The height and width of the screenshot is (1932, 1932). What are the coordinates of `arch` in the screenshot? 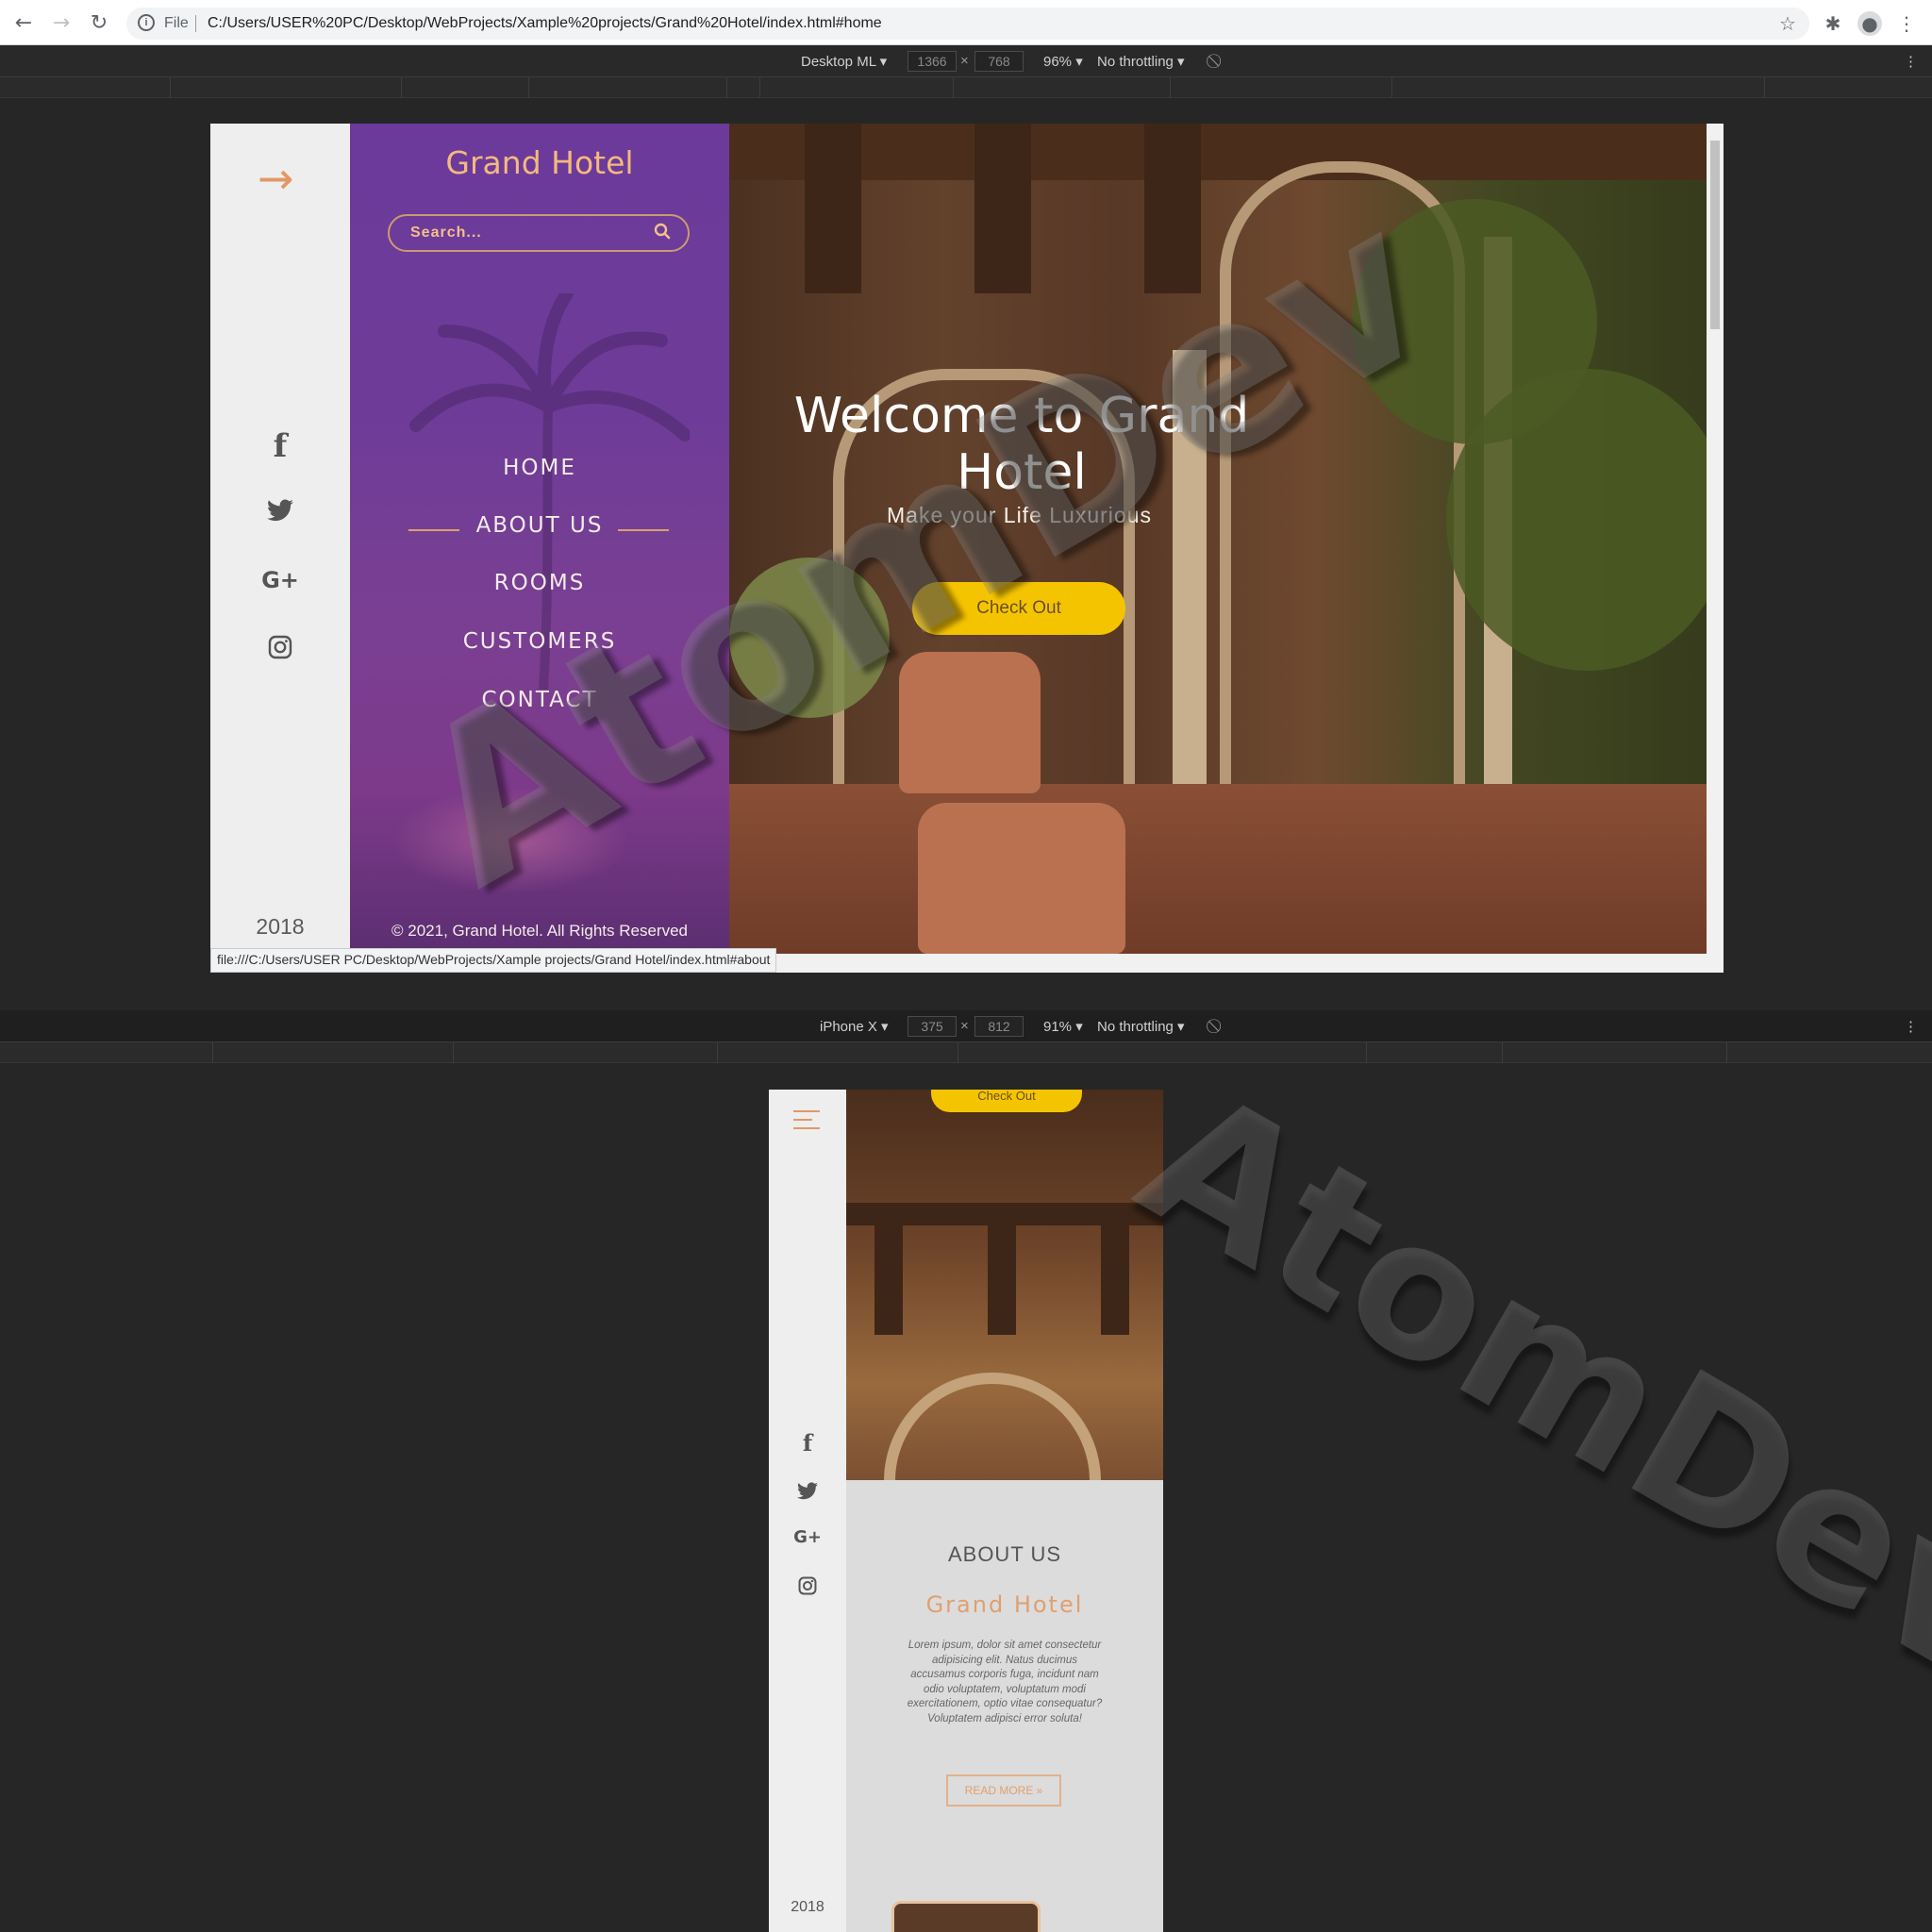 It's located at (993, 1427).